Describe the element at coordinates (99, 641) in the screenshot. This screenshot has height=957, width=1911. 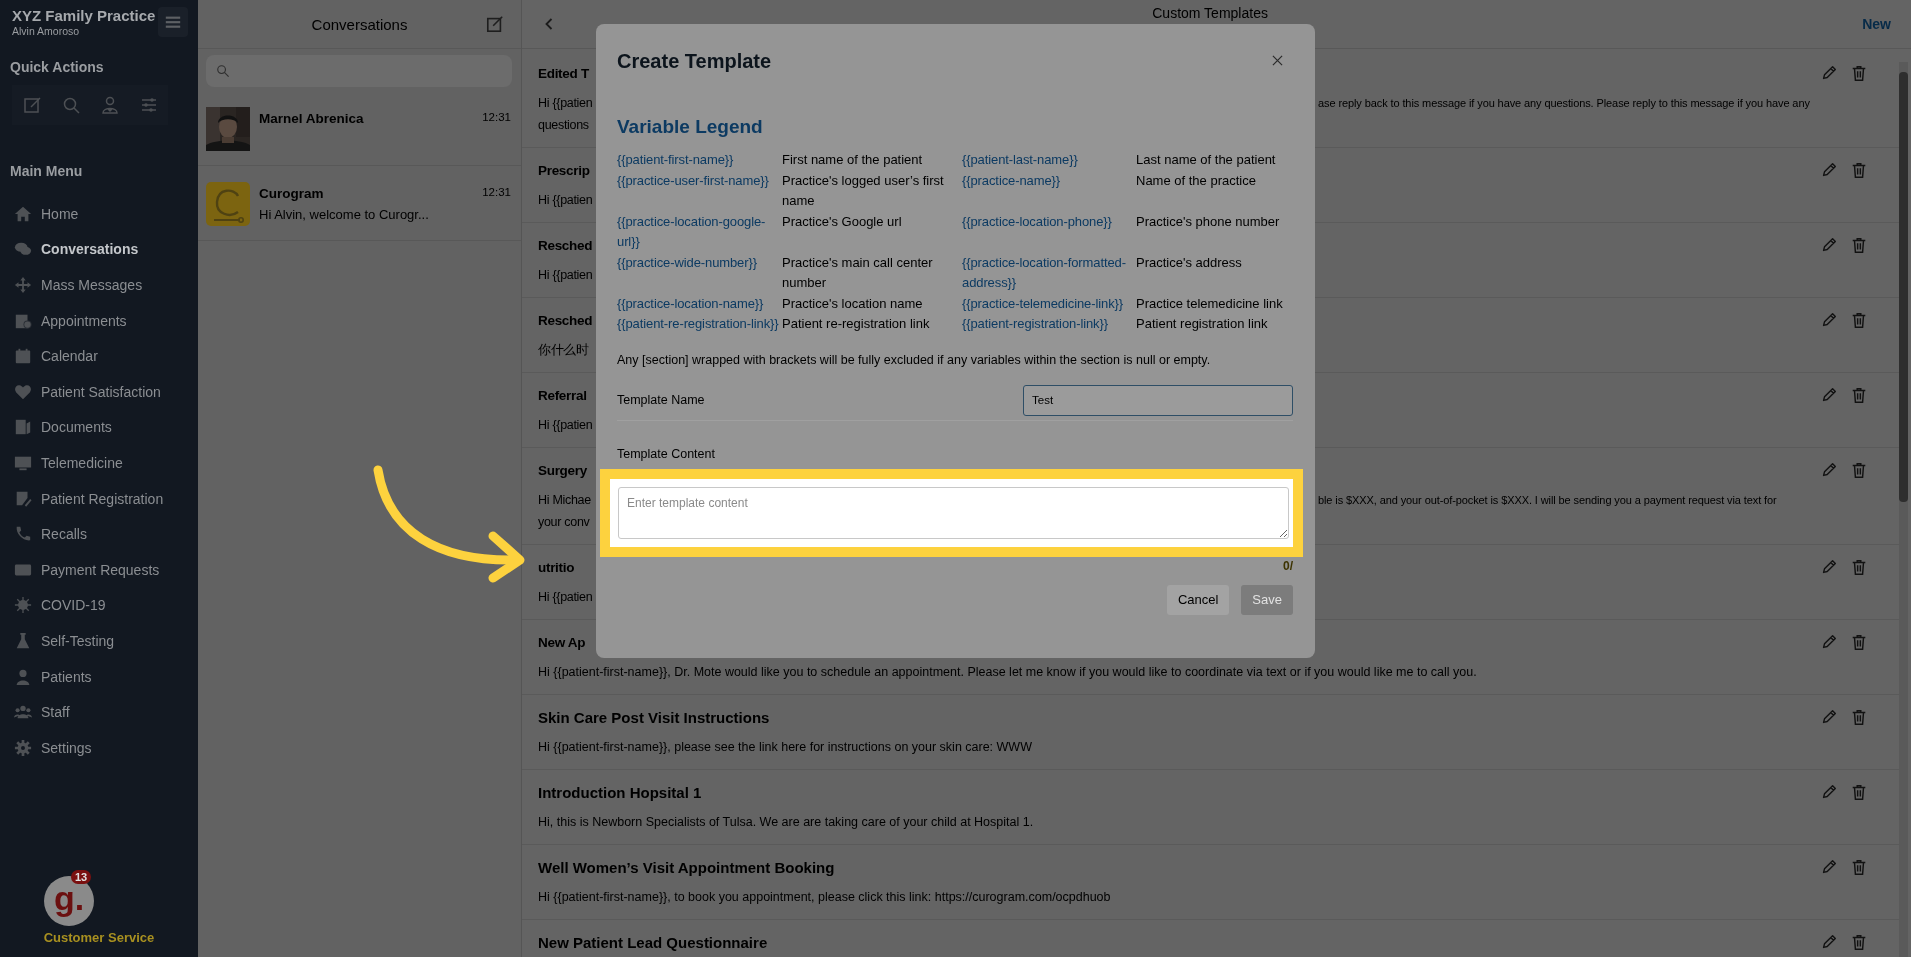
I see `menu-item: Self-Testing` at that location.